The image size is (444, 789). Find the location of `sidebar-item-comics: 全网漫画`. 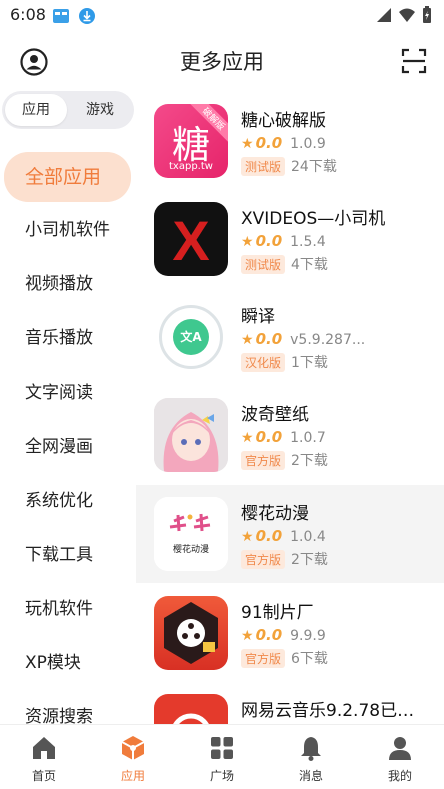

sidebar-item-comics: 全网漫画 is located at coordinates (68, 447).